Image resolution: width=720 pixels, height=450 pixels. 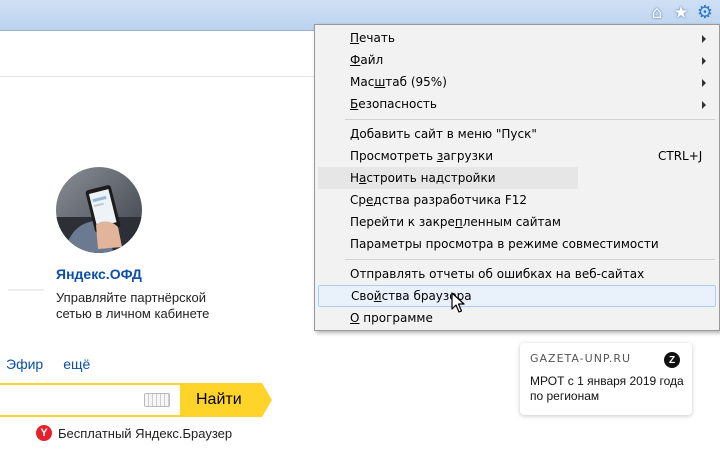 I want to click on star-icon: ★, so click(x=681, y=13).